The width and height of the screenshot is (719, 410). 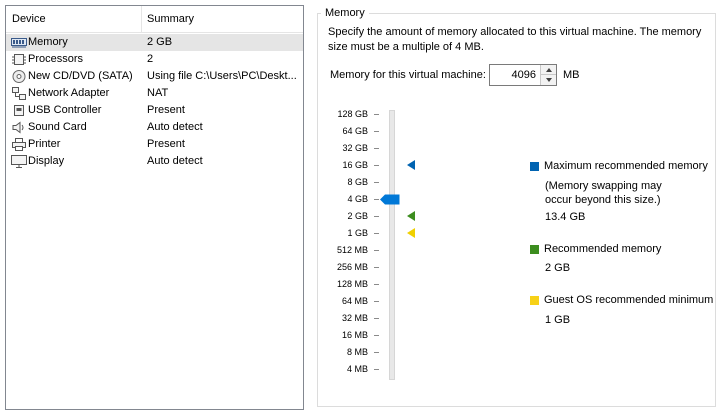 I want to click on recommended-title: Recommended memory, so click(x=603, y=249).